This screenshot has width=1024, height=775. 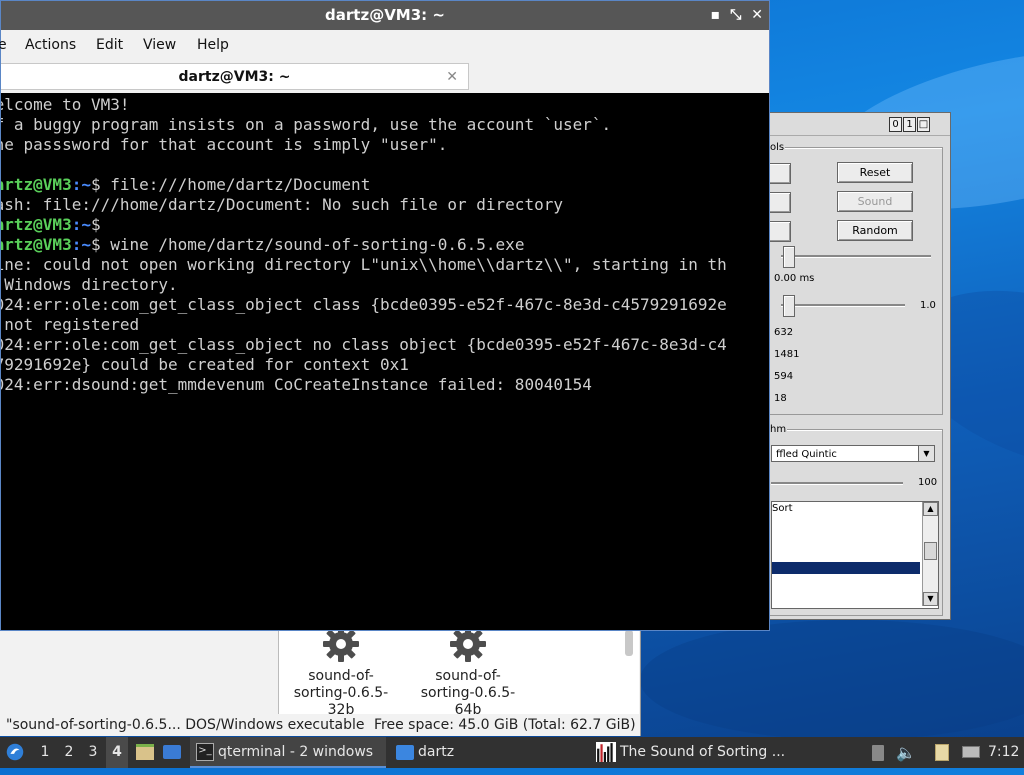 What do you see at coordinates (296, 752) in the screenshot?
I see `task-label: qterminal - 2 windows` at bounding box center [296, 752].